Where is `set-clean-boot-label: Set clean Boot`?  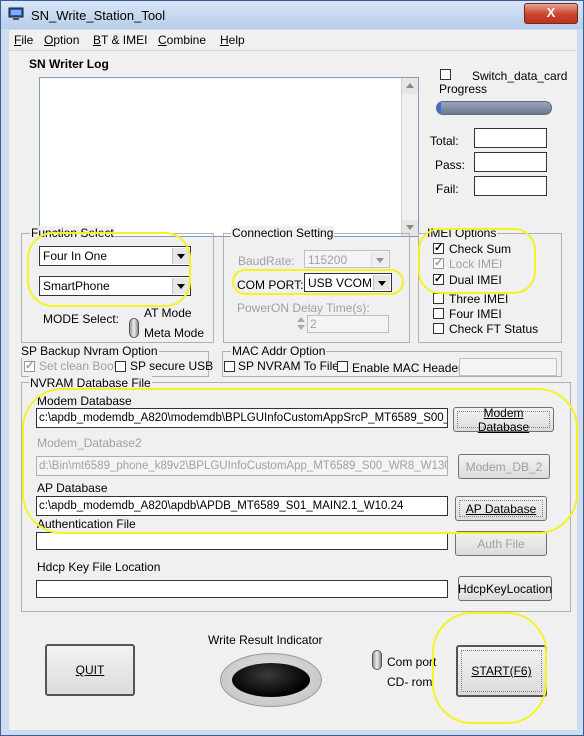
set-clean-boot-label: Set clean Boot is located at coordinates (78, 366).